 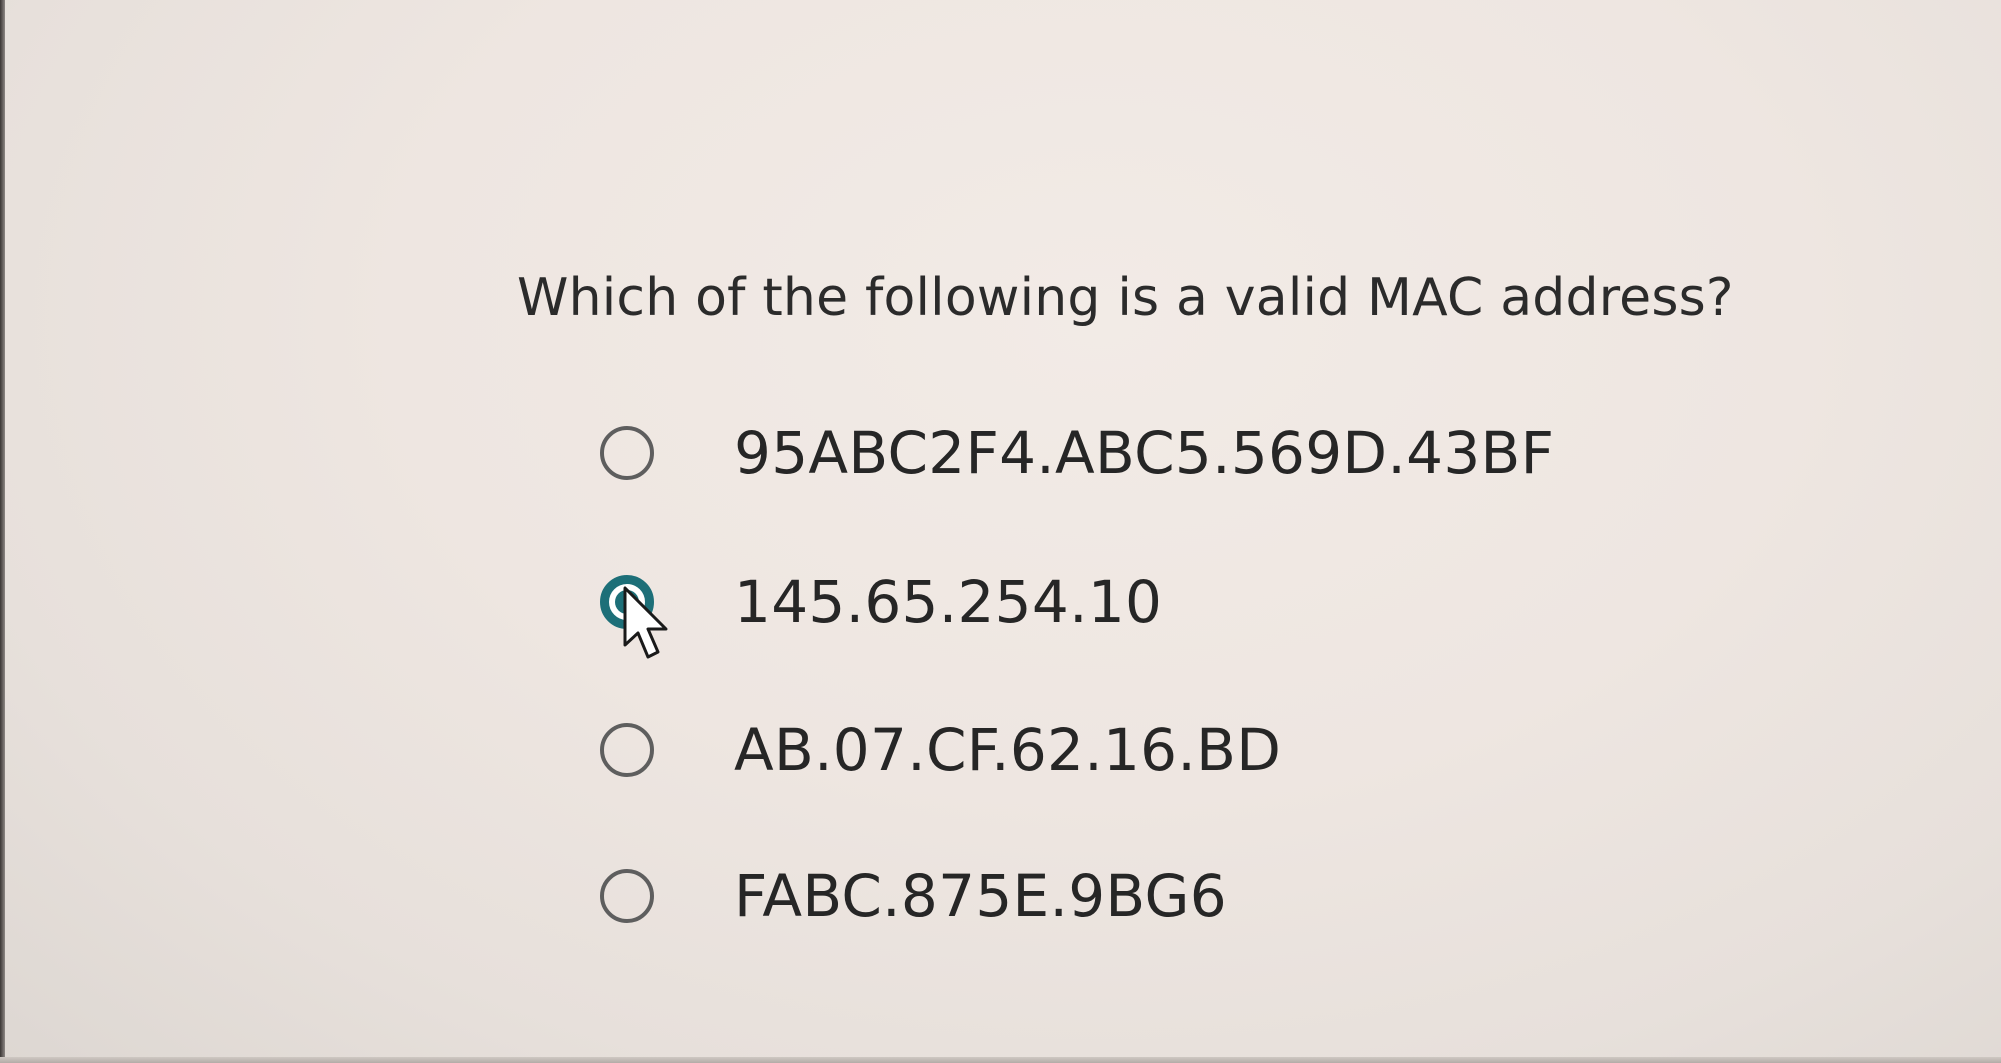 What do you see at coordinates (980, 896) in the screenshot?
I see `answer-option-4-label: FABC.875E.9BG6` at bounding box center [980, 896].